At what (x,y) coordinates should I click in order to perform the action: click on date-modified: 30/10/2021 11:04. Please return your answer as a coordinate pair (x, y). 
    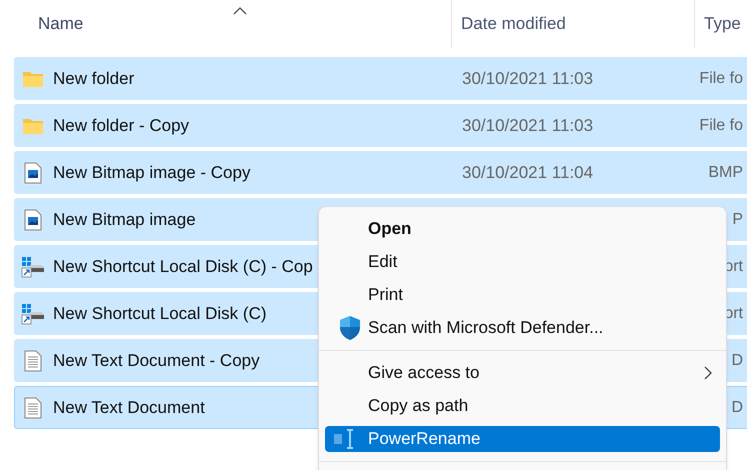
    Looking at the image, I should click on (528, 172).